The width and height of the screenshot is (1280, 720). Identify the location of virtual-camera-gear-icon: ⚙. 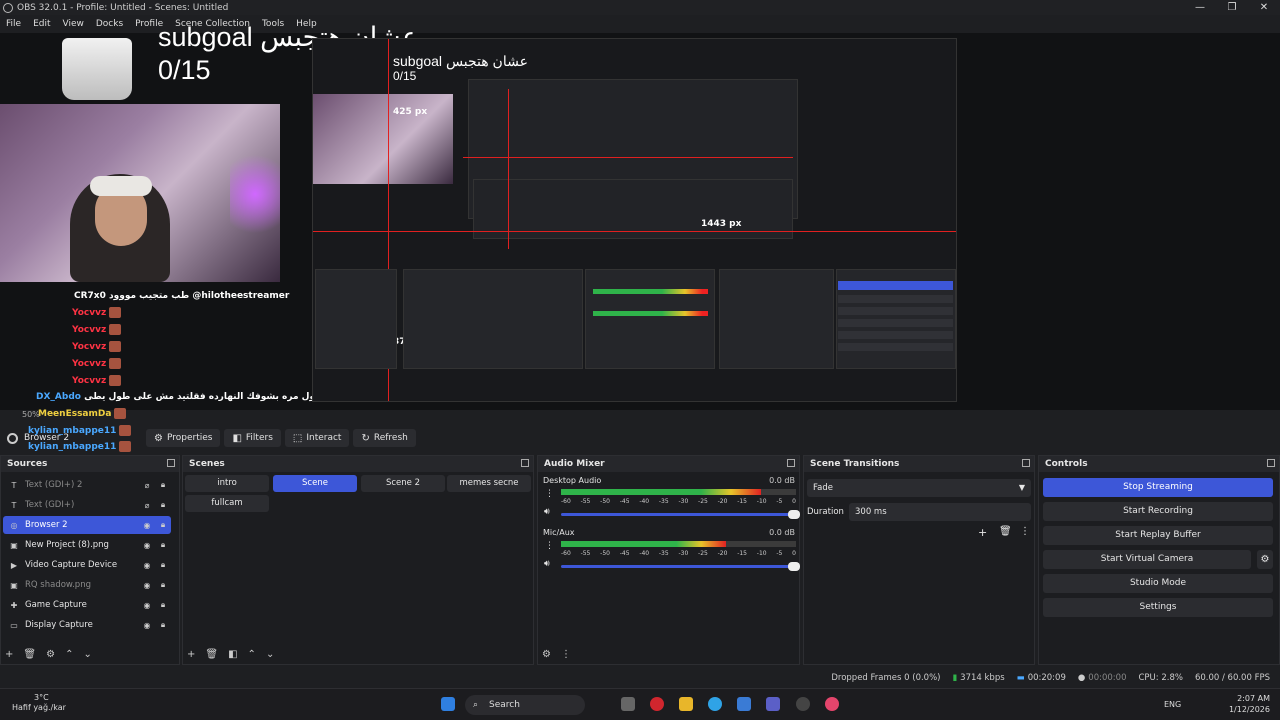
(1265, 559).